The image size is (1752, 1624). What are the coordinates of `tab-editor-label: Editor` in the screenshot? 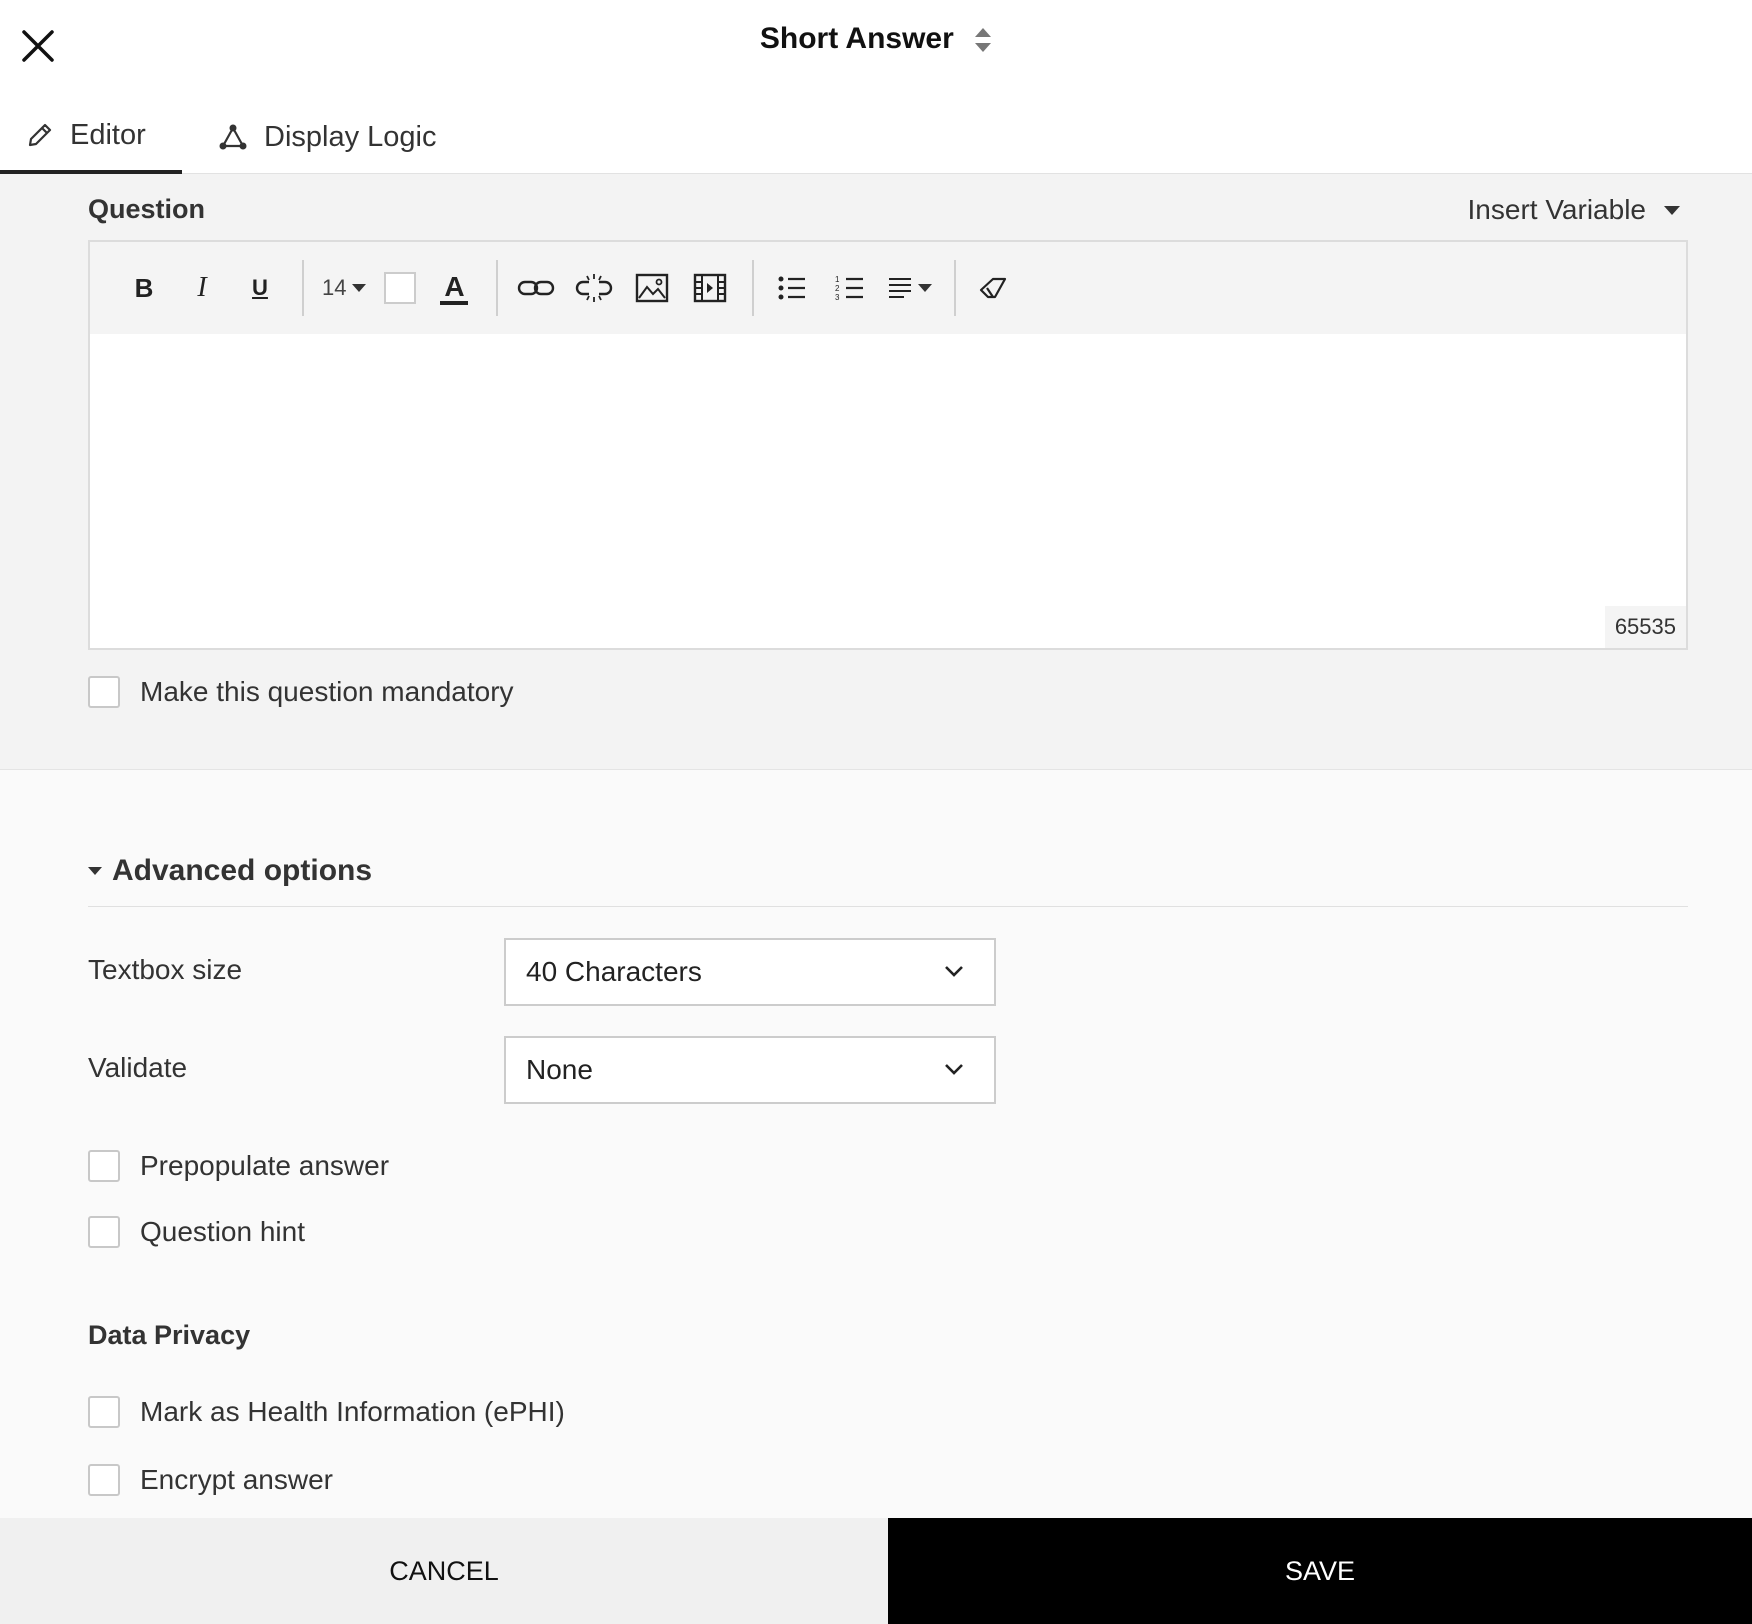 It's located at (108, 134).